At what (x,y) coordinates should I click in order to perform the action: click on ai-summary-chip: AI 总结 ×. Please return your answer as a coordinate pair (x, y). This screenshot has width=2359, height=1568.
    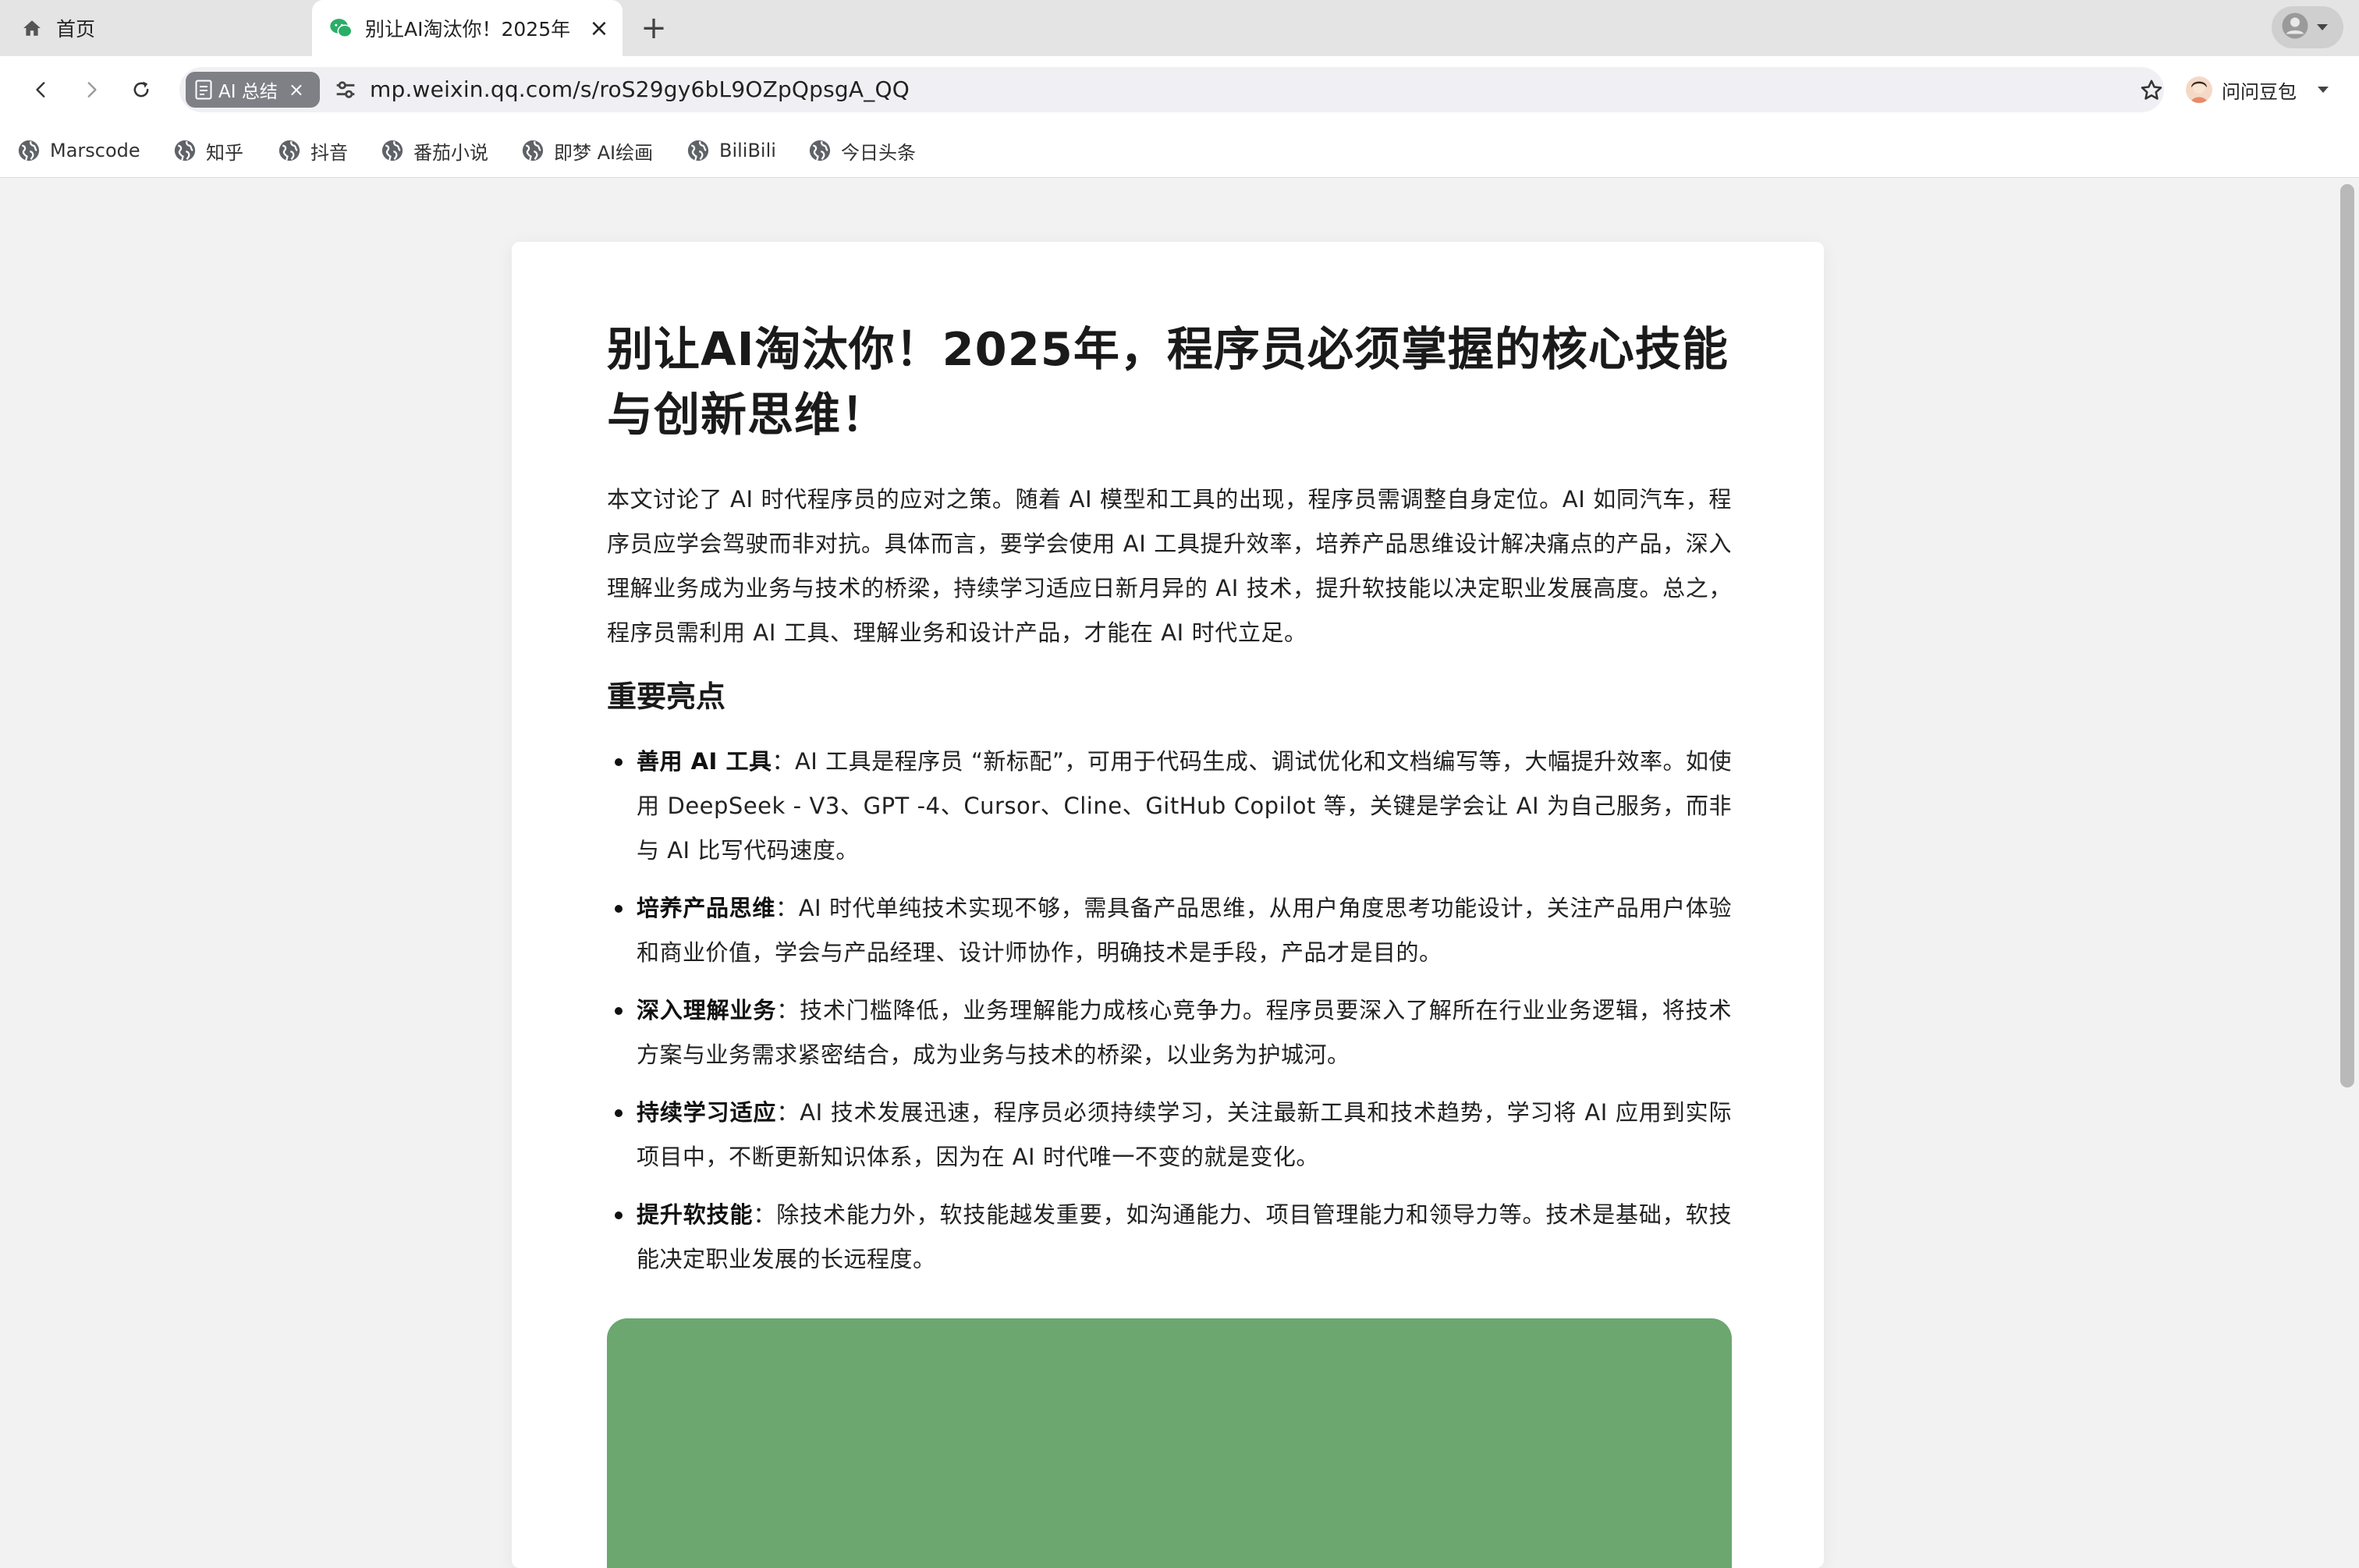
    Looking at the image, I should click on (253, 90).